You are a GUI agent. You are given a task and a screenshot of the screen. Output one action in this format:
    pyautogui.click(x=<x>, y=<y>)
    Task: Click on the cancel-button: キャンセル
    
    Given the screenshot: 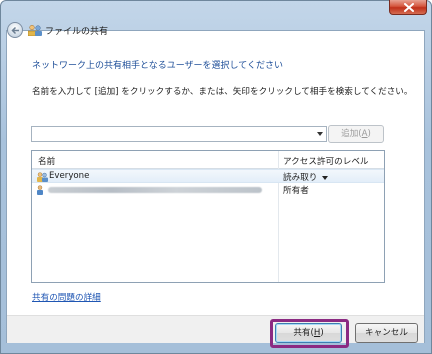 What is the action you would take?
    pyautogui.click(x=386, y=333)
    